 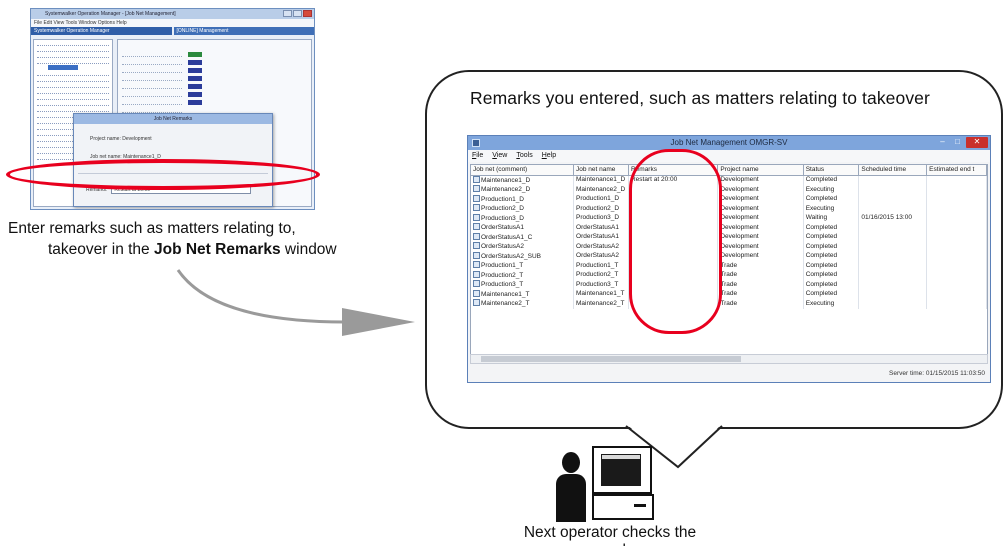 I want to click on curved-arrow-icon, so click(x=295, y=302).